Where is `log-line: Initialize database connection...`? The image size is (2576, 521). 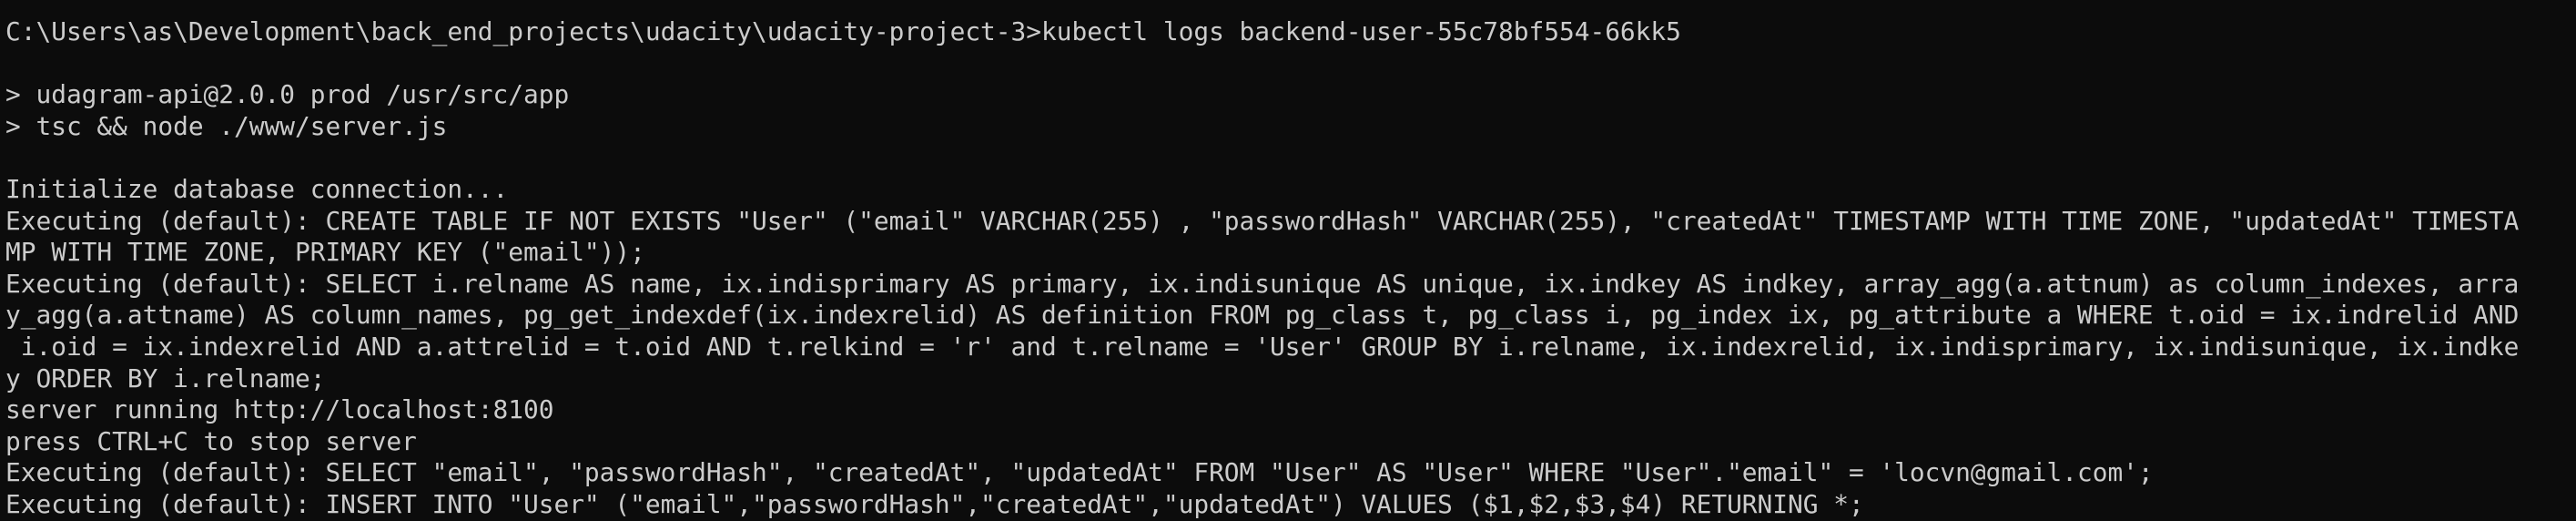 log-line: Initialize database connection... is located at coordinates (257, 188).